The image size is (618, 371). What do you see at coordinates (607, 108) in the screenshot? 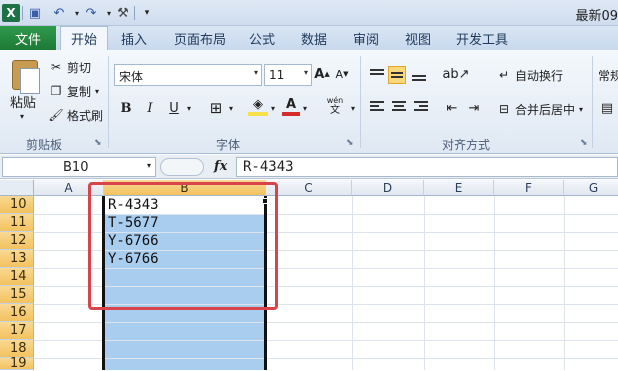
I see `currency-format-icon: ▤` at bounding box center [607, 108].